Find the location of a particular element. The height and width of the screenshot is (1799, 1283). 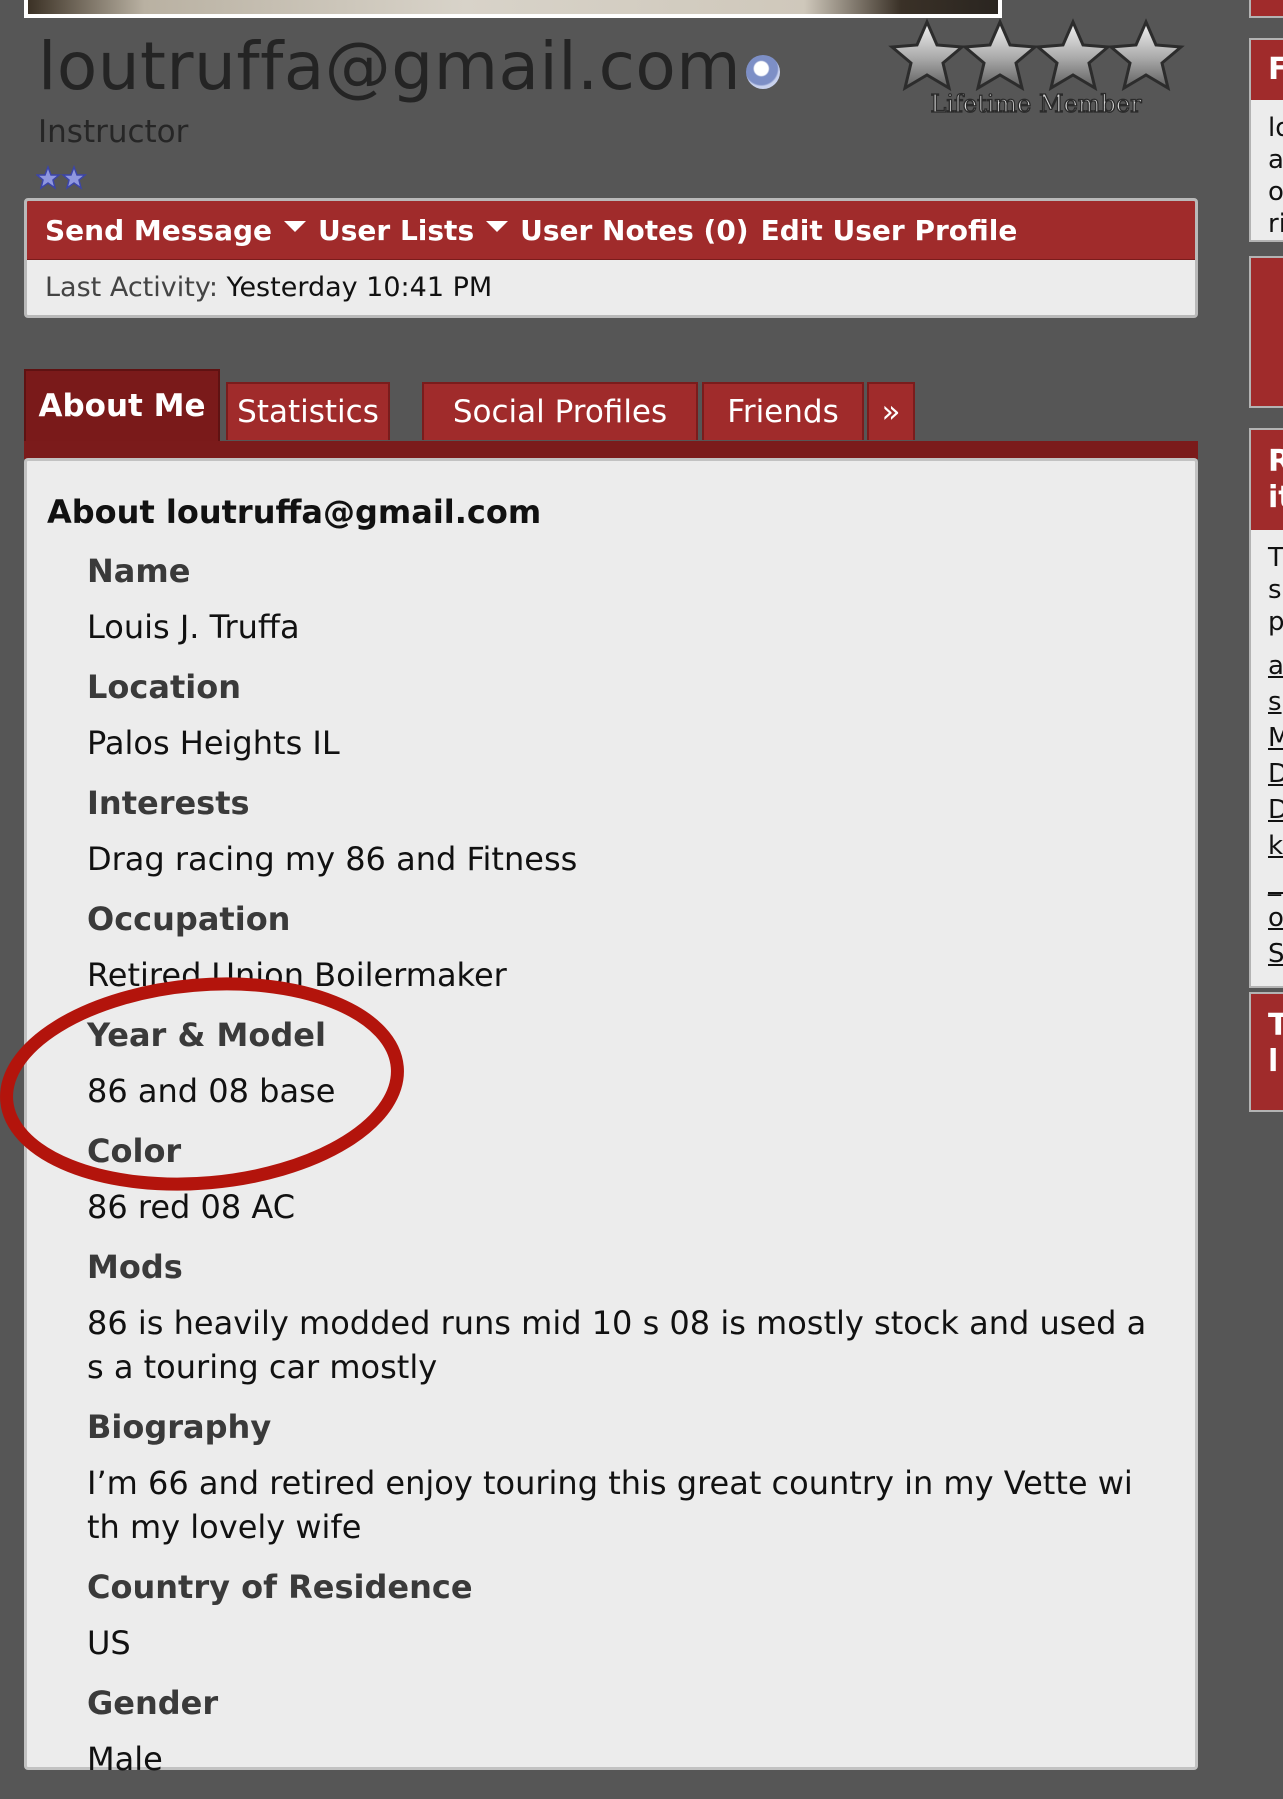

tab-friends: Friends is located at coordinates (783, 411).